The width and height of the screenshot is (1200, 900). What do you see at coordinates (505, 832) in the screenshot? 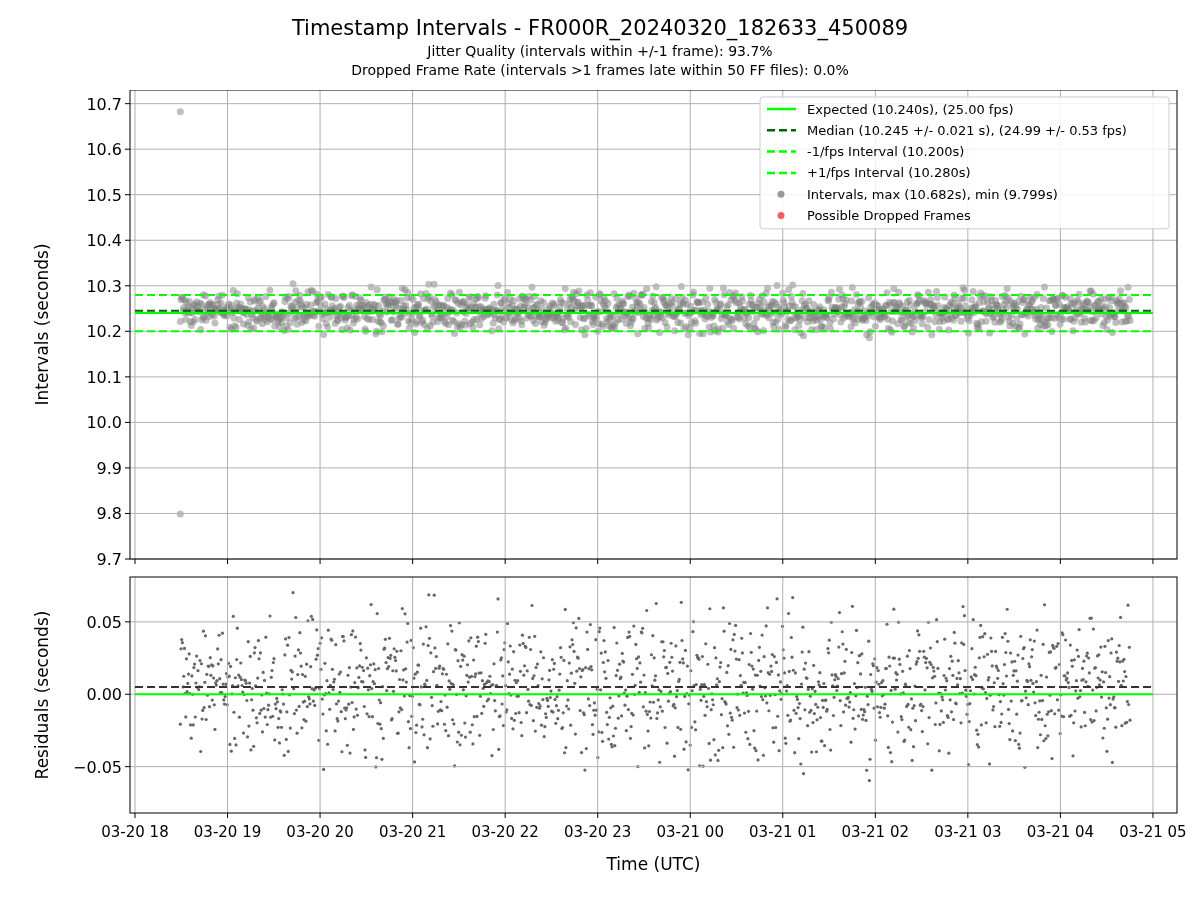
I see `x-tick-label: 03-20 22` at bounding box center [505, 832].